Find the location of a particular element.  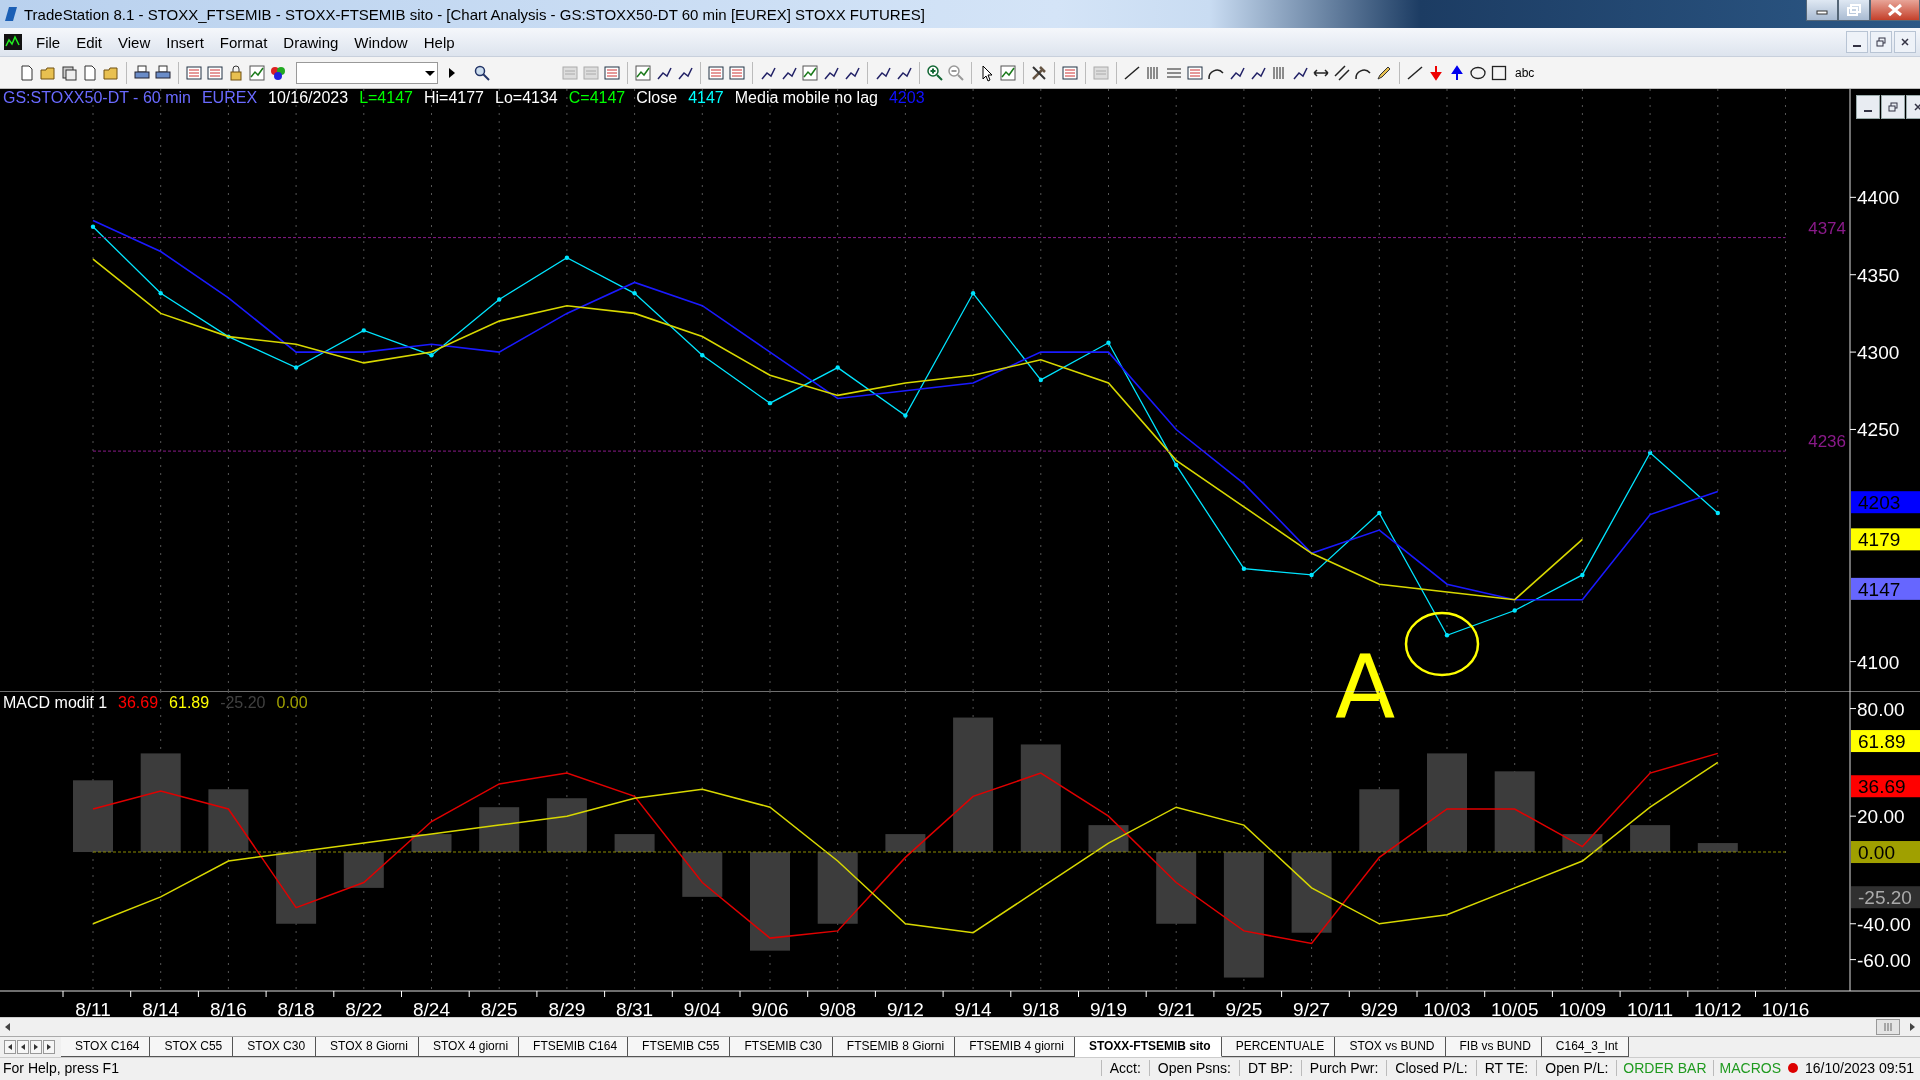

axis-label: 4350 is located at coordinates (1878, 275).